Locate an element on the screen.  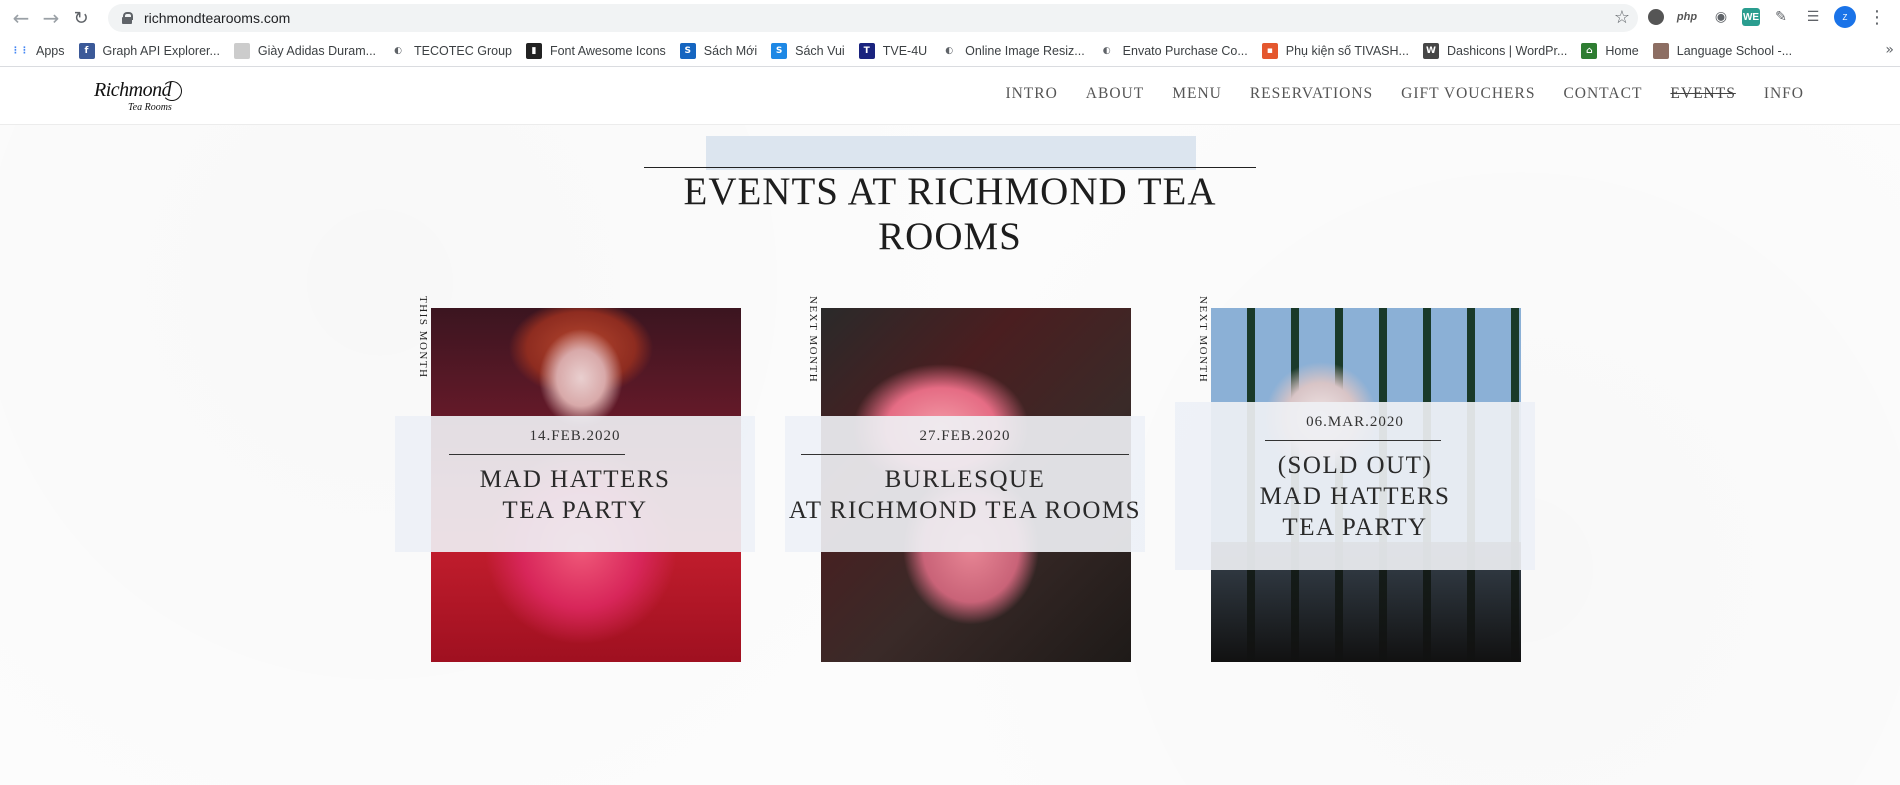
bookmark-item: ⋮⋮ Apps is located at coordinates (38, 51).